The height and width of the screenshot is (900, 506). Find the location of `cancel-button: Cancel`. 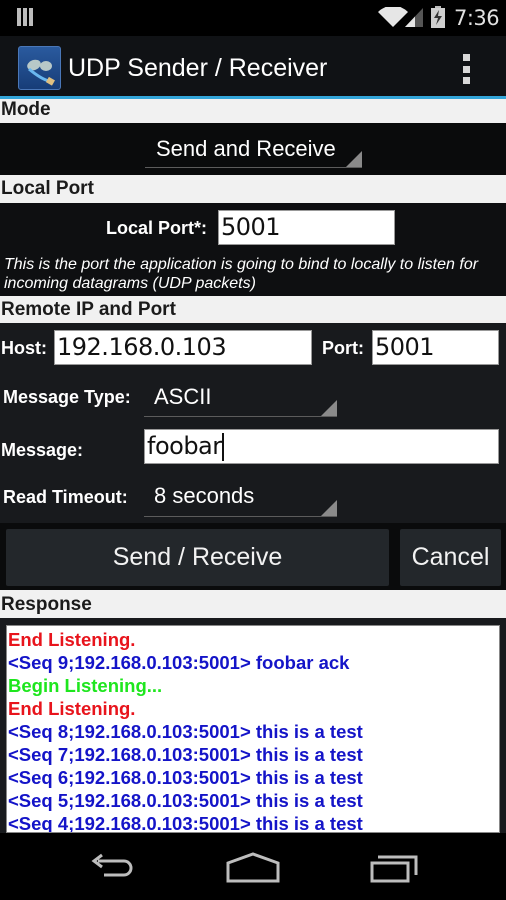

cancel-button: Cancel is located at coordinates (450, 557).